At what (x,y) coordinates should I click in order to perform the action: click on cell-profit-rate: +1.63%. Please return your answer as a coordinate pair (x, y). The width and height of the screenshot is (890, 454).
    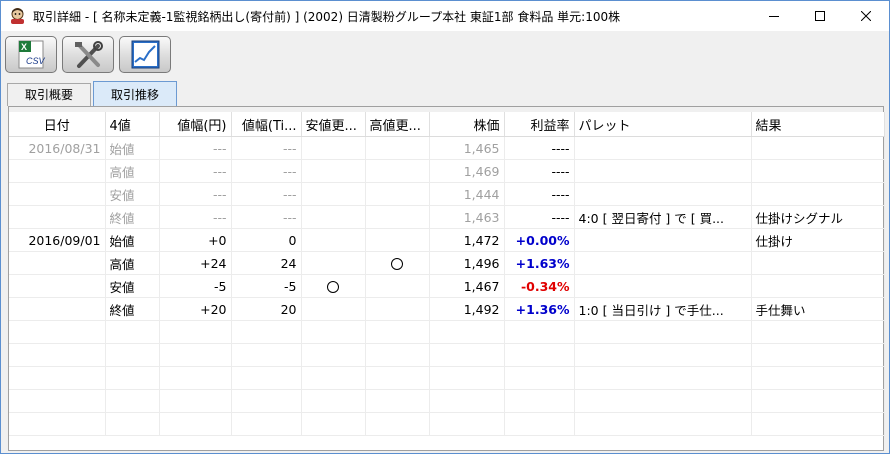
    Looking at the image, I should click on (539, 263).